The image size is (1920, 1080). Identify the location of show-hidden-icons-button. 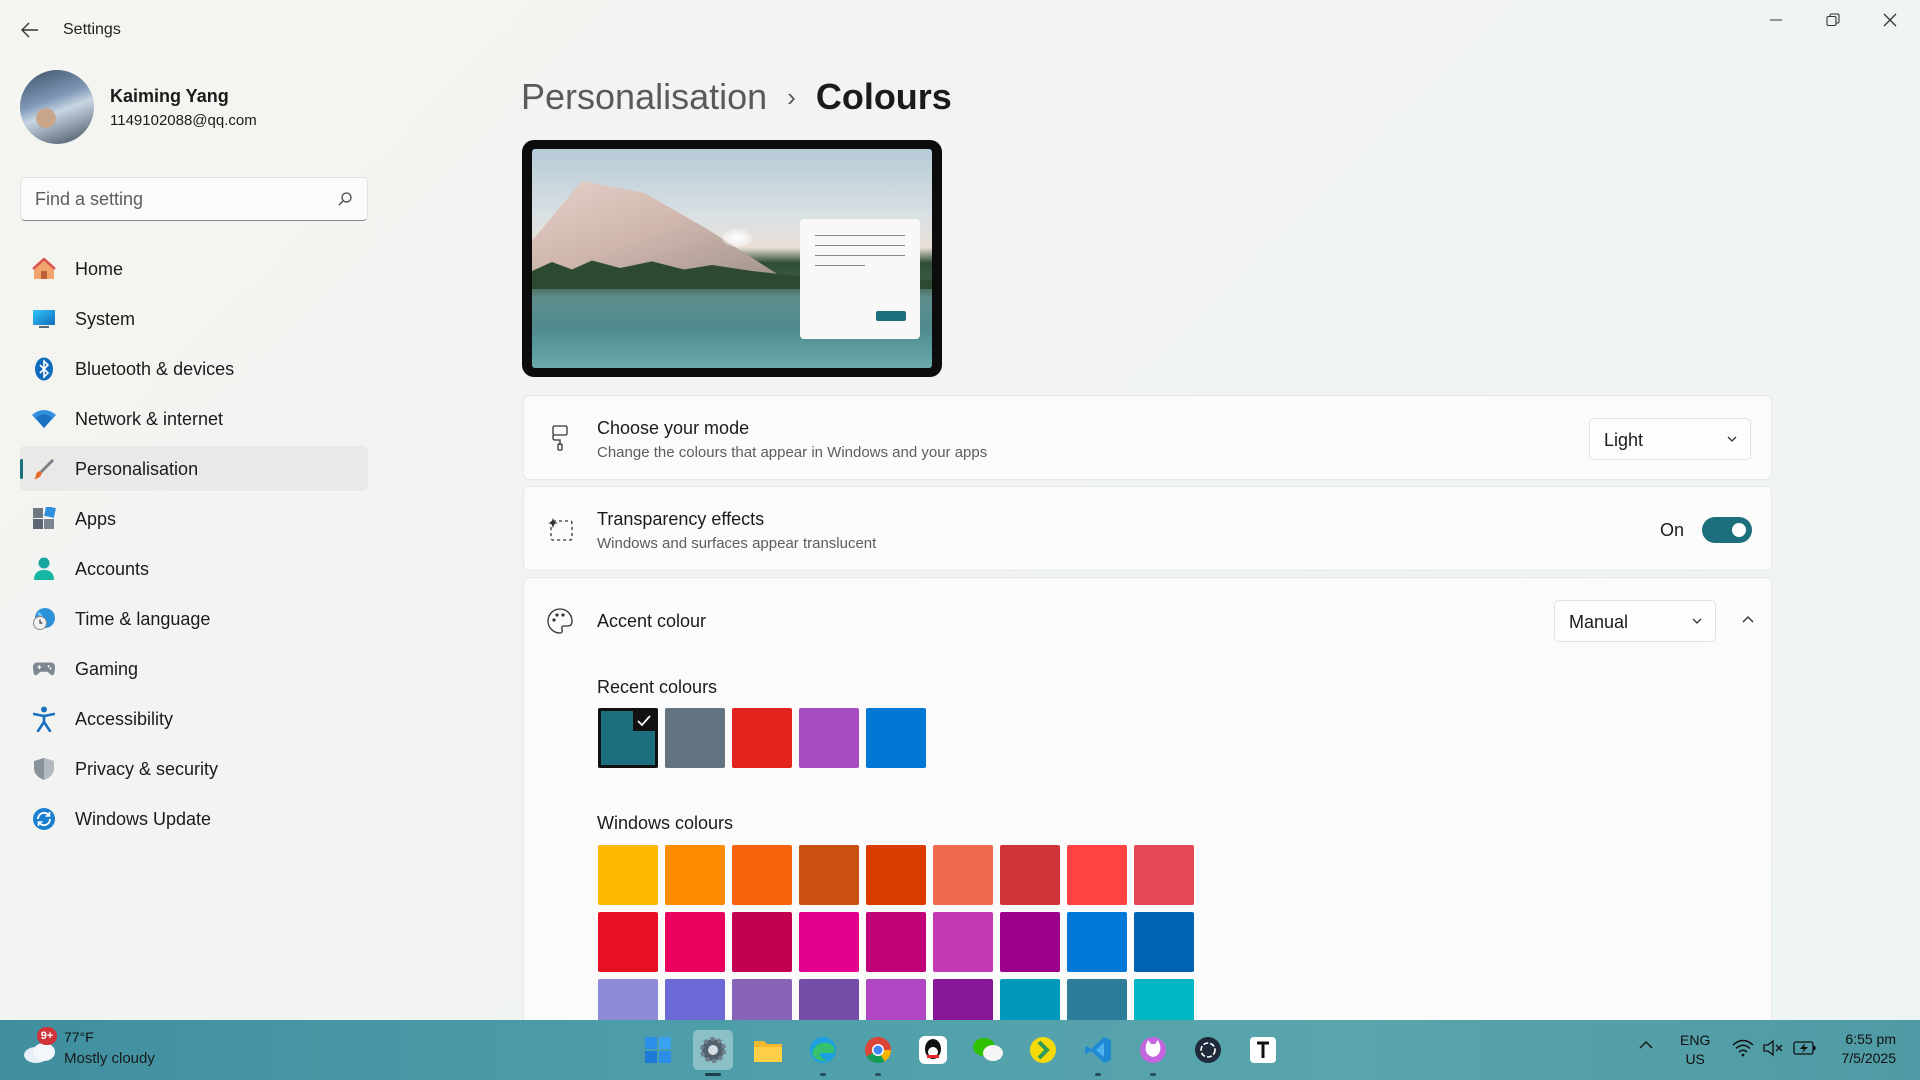
(1646, 1047).